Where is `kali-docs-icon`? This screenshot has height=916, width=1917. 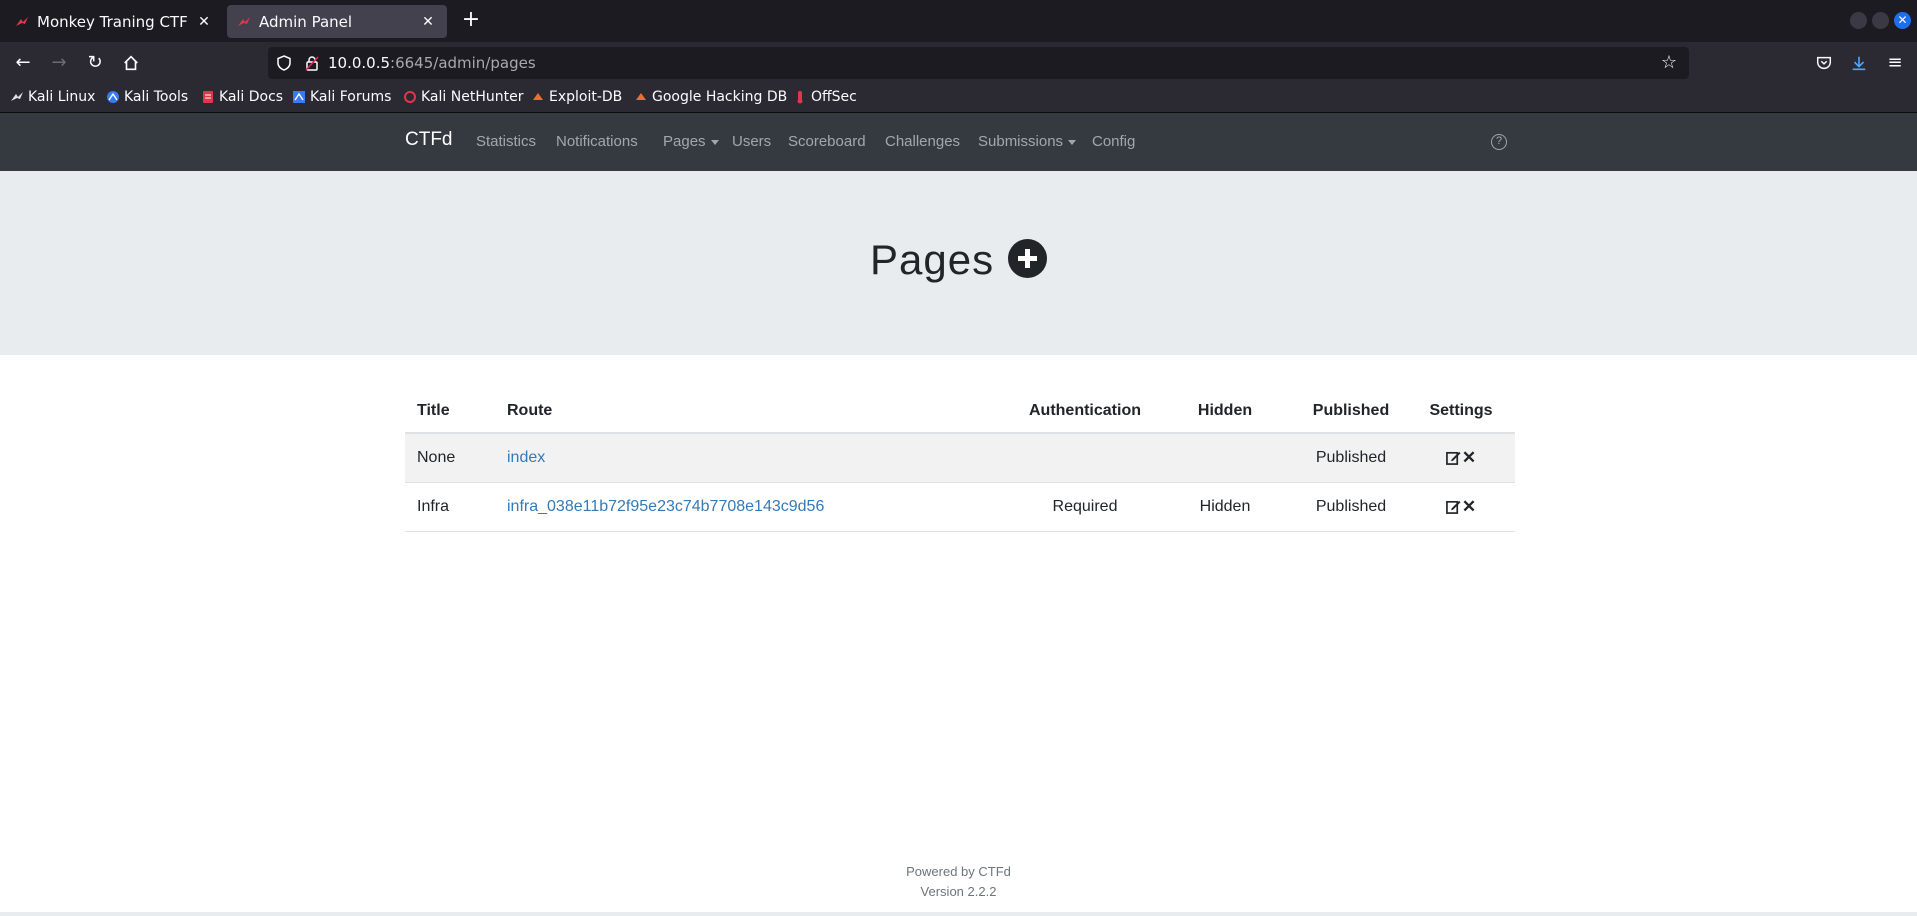
kali-docs-icon is located at coordinates (208, 97).